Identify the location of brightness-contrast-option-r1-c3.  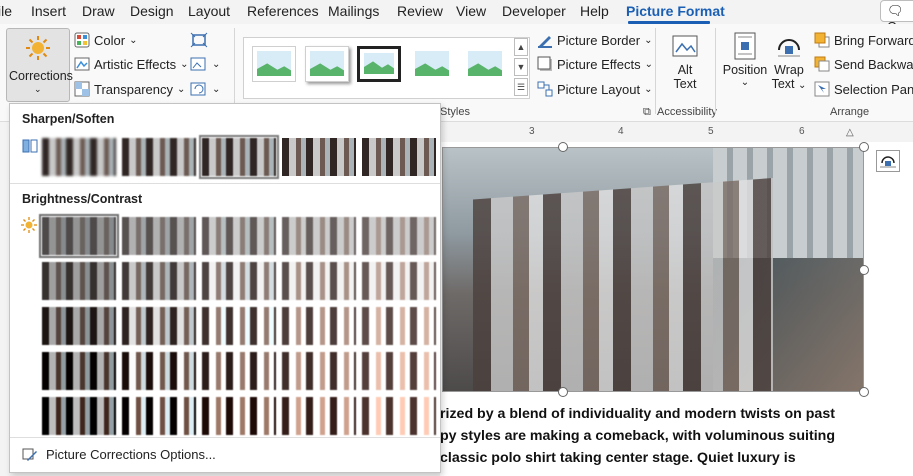
(239, 236).